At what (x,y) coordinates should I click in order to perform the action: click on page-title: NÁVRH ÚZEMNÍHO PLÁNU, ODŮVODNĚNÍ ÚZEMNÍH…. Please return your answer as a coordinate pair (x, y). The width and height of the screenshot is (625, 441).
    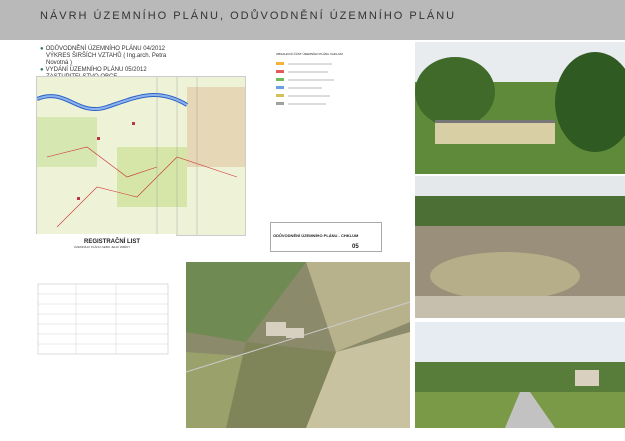
    Looking at the image, I should click on (248, 16).